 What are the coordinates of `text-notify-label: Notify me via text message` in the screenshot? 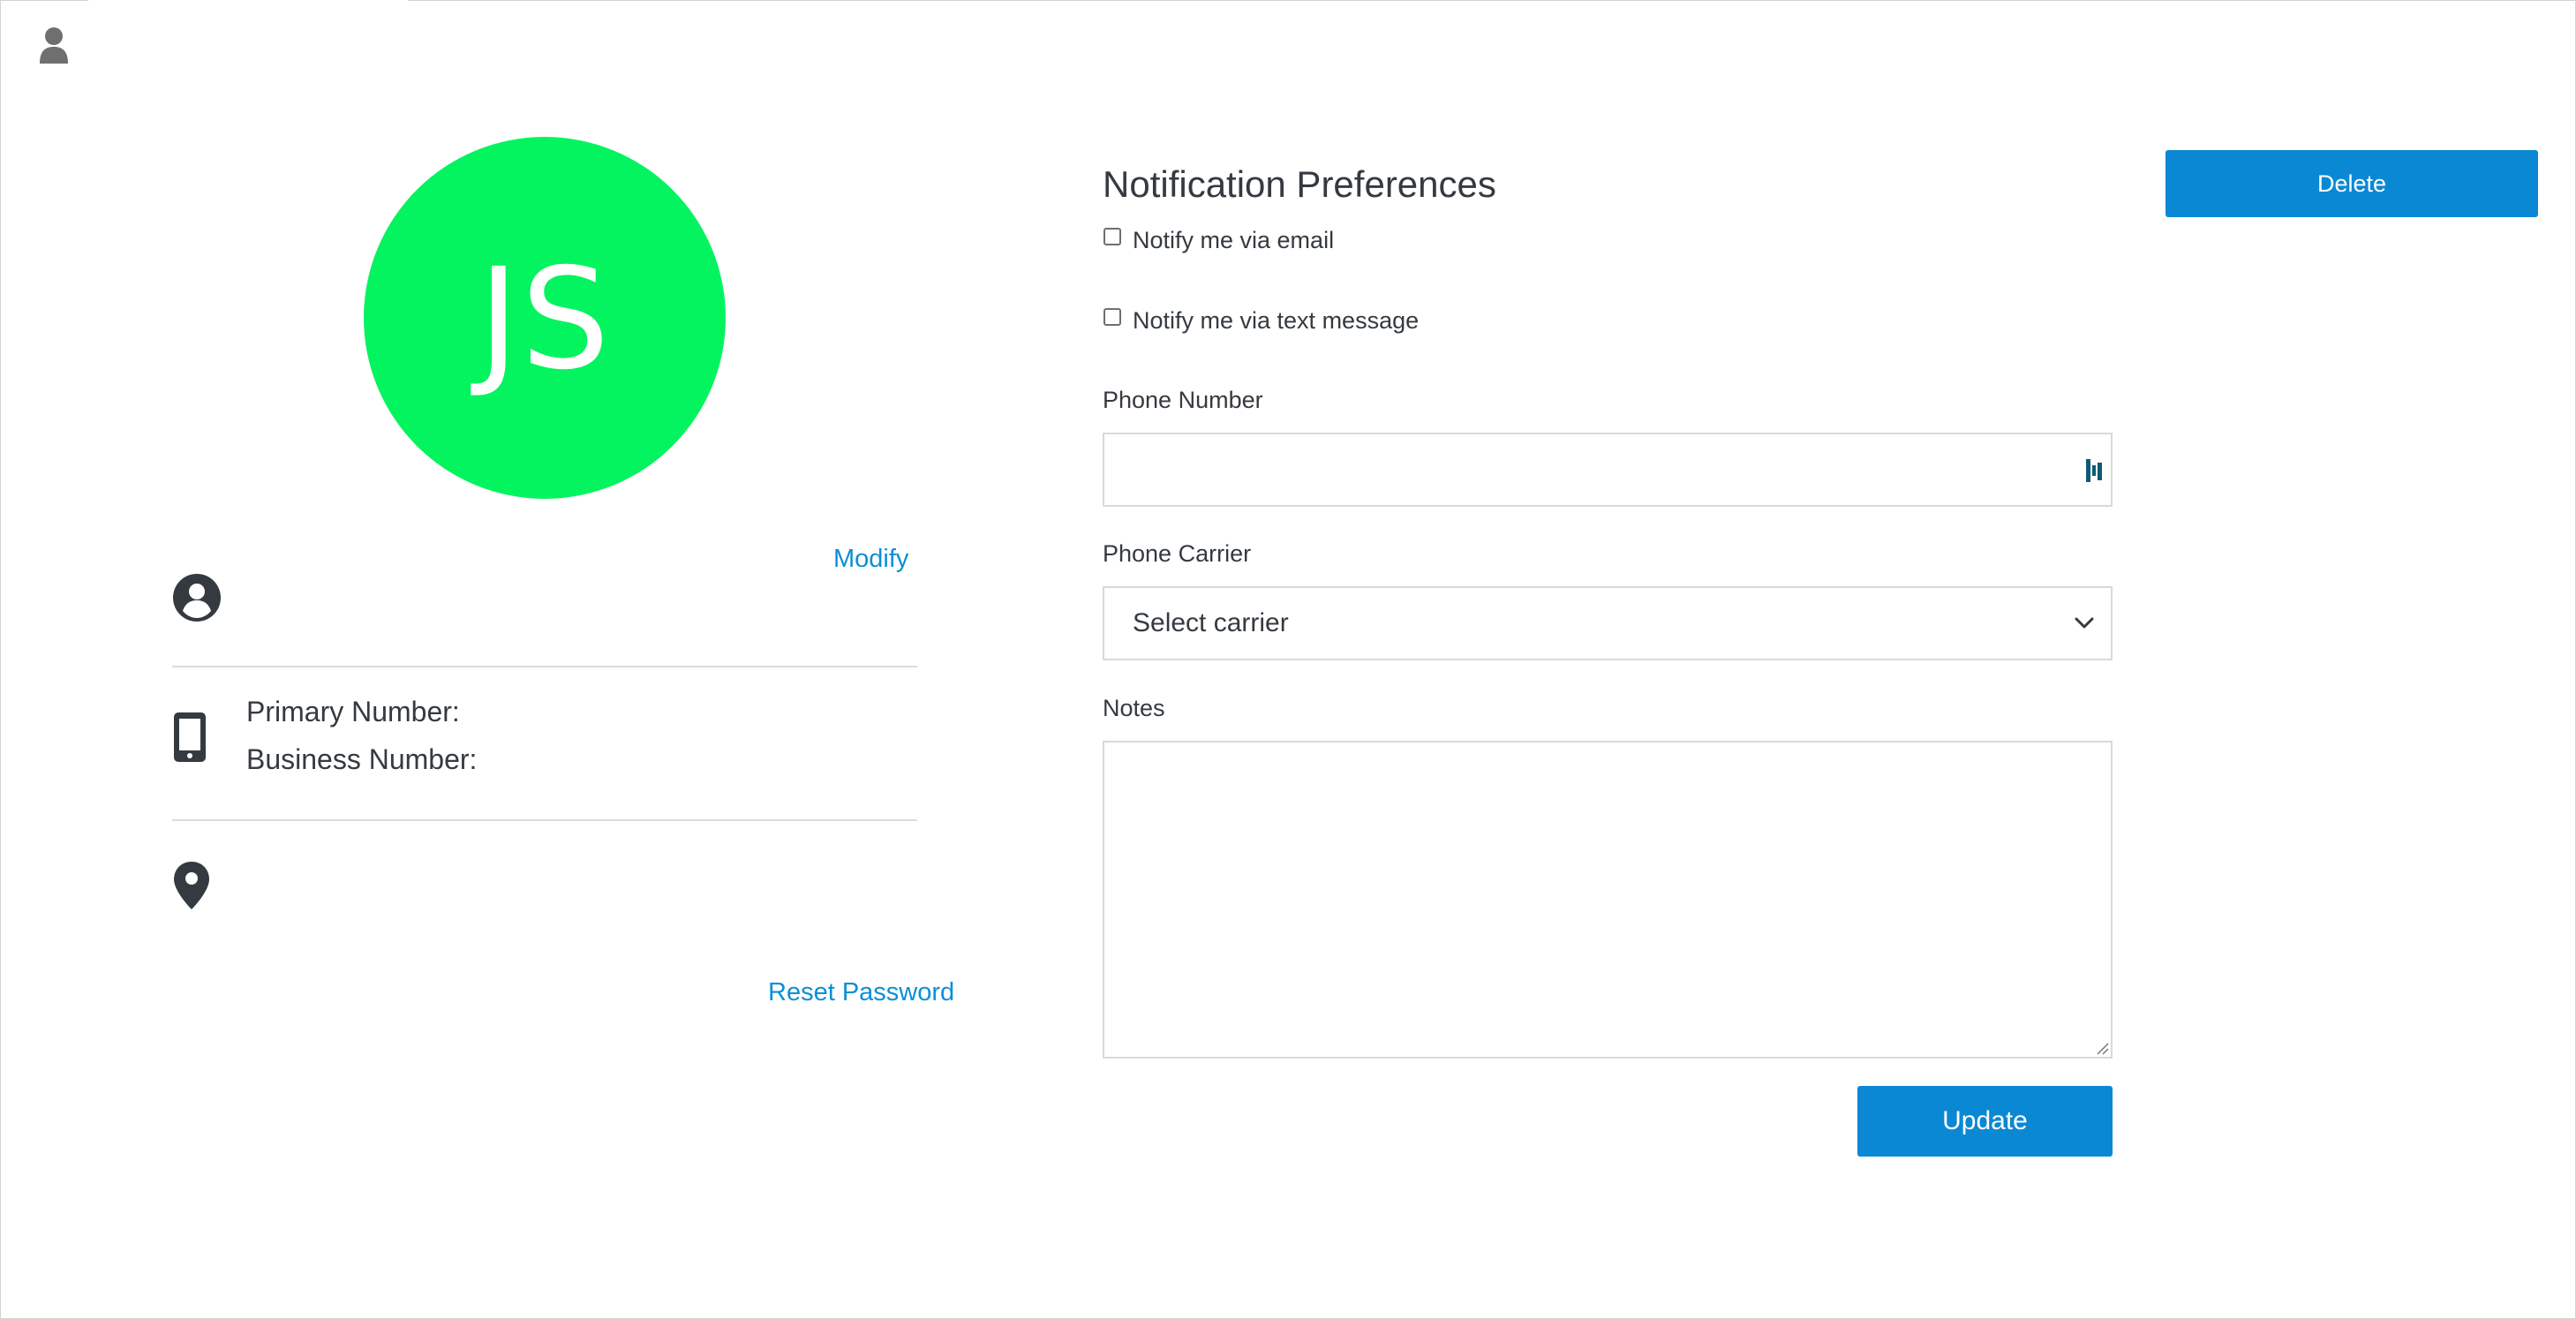 It's located at (1276, 321).